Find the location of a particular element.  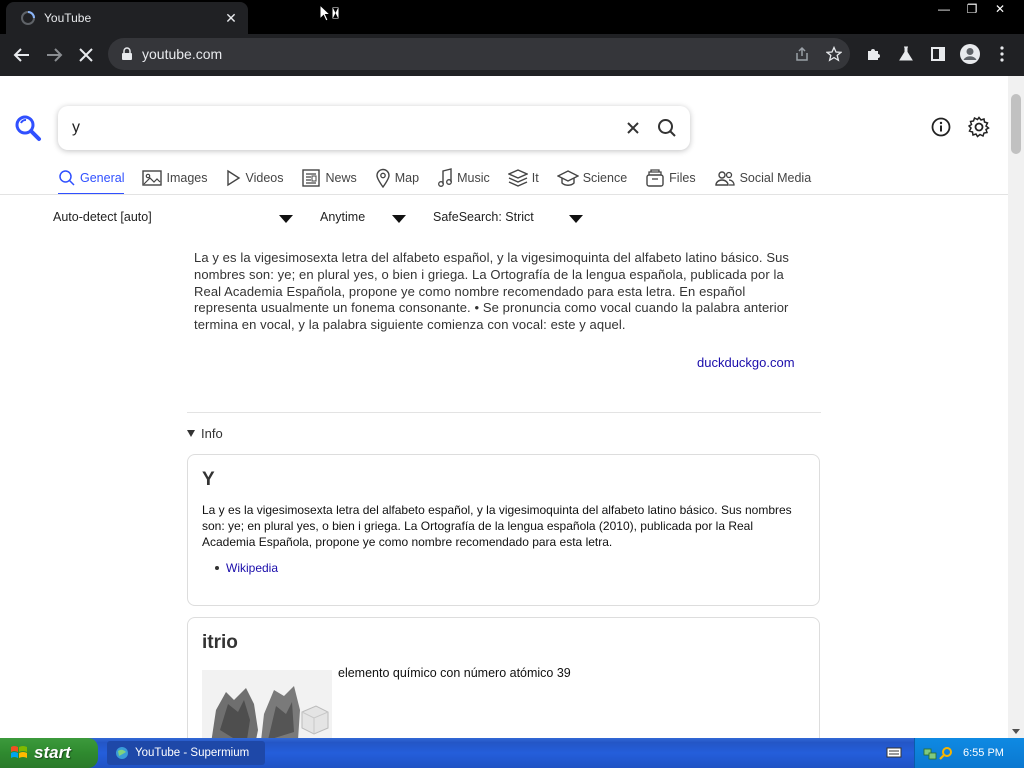

tab-videos: Videos is located at coordinates (254, 178).